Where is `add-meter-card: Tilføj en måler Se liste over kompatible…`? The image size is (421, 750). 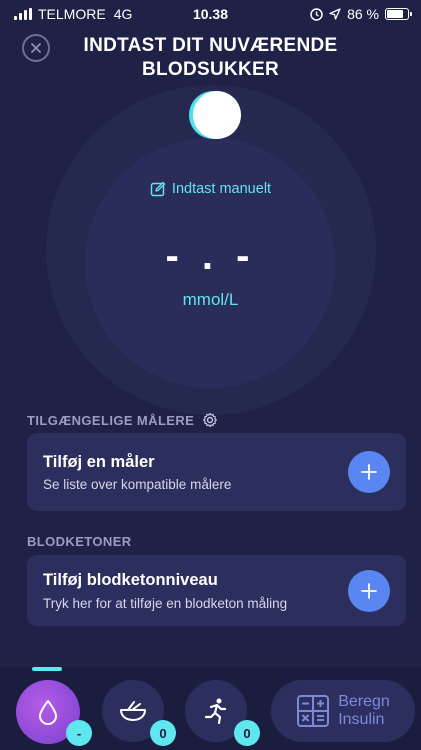
add-meter-card: Tilføj en måler Se liste over kompatible… is located at coordinates (216, 472).